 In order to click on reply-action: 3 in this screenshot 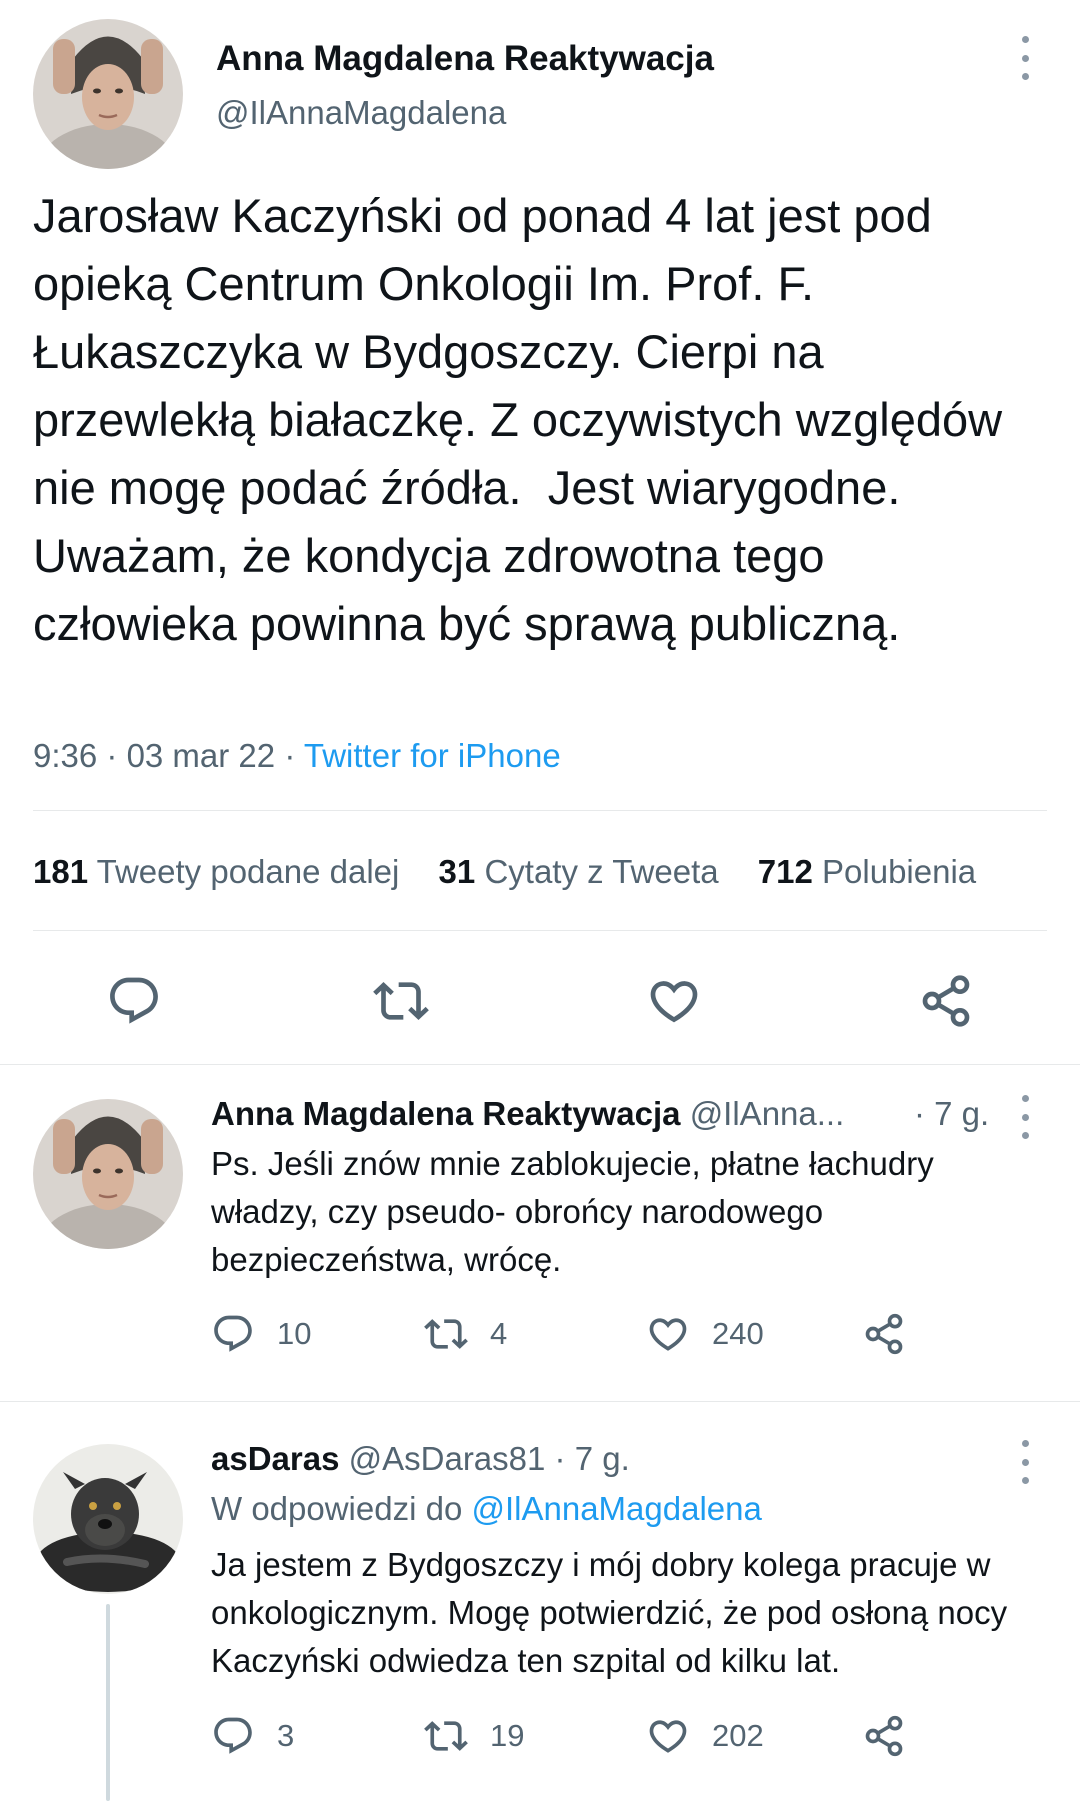, I will do `click(252, 1736)`.